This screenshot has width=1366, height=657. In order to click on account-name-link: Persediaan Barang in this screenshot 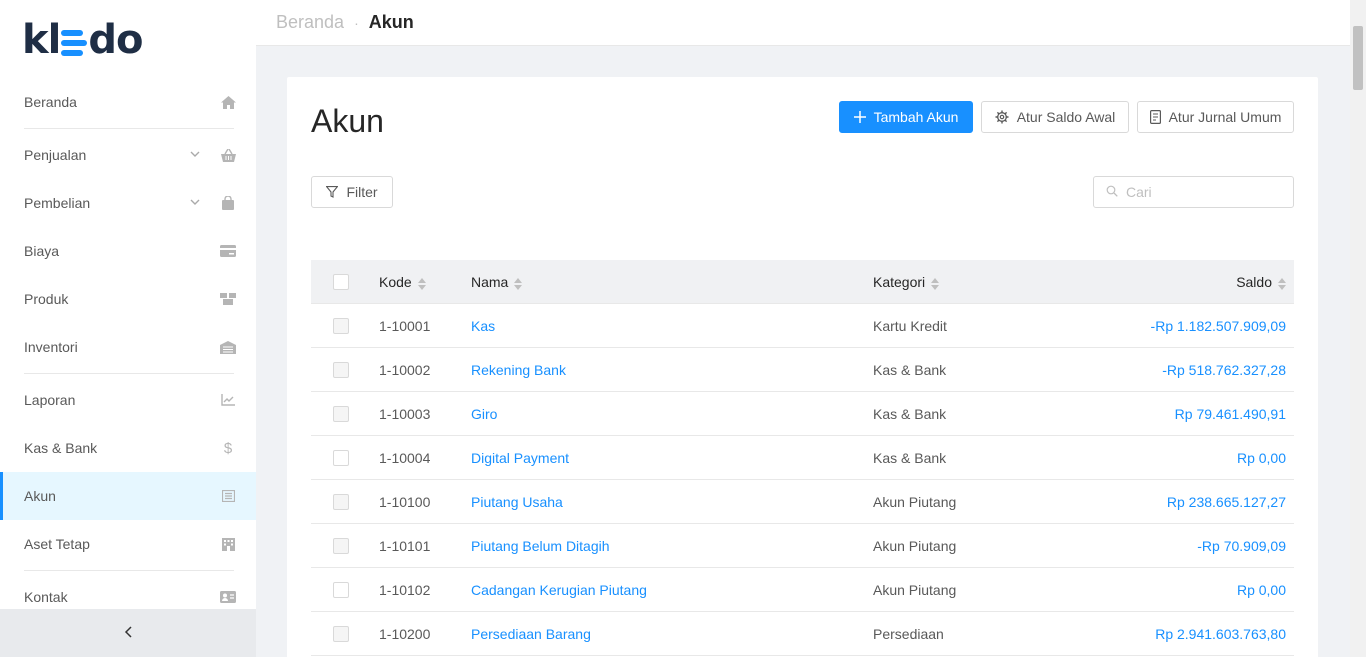, I will do `click(672, 634)`.